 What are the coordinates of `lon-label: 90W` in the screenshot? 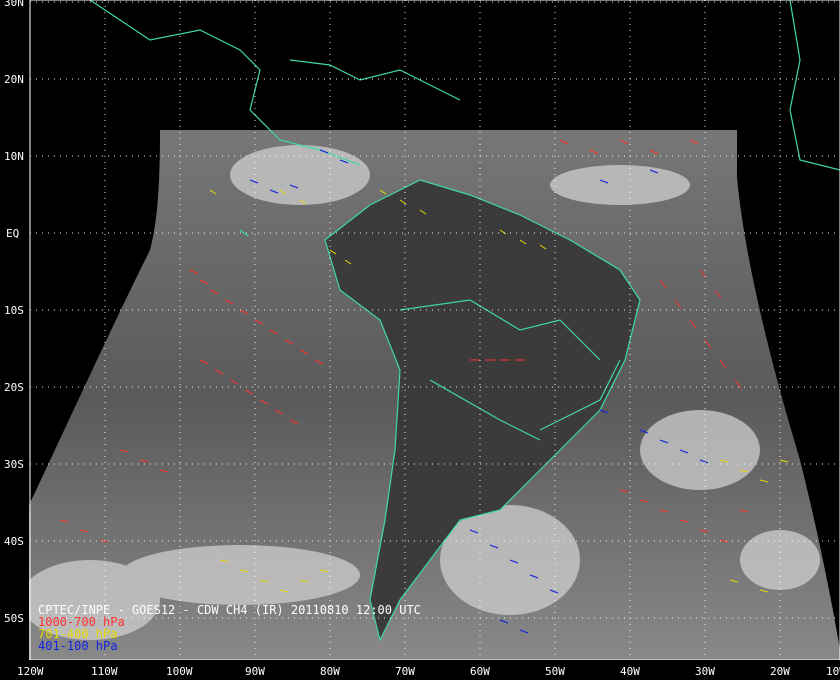 It's located at (255, 671).